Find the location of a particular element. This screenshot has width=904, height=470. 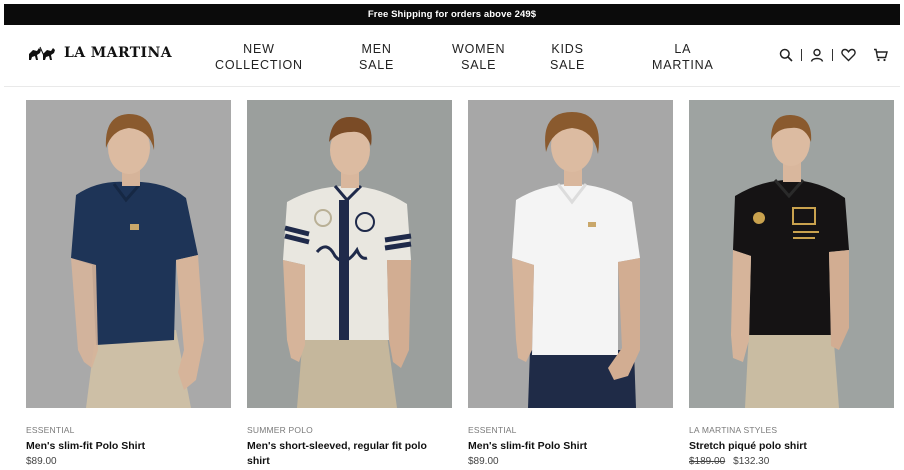

sale-price: $132.30 is located at coordinates (751, 461).